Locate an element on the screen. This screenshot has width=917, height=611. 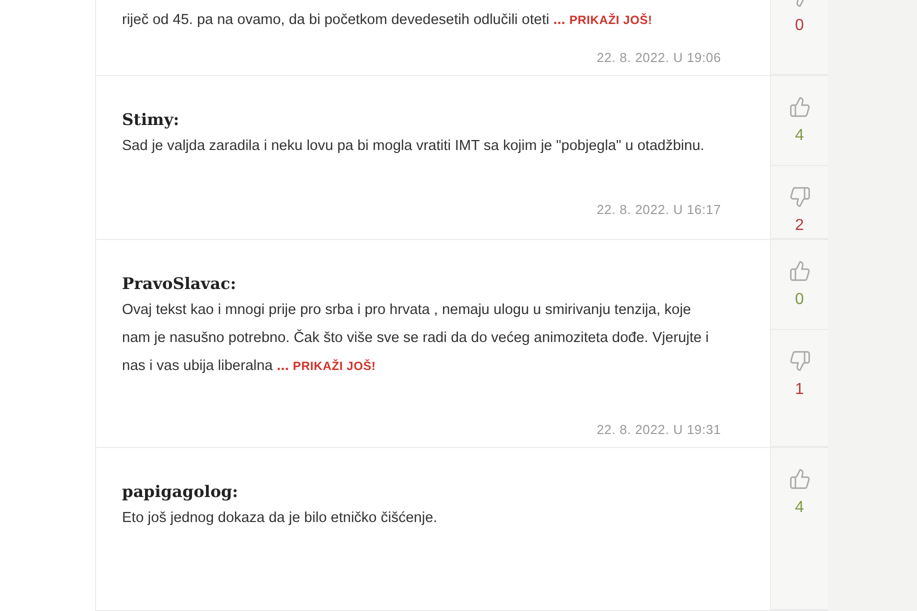
vote-count: 2 is located at coordinates (799, 226).